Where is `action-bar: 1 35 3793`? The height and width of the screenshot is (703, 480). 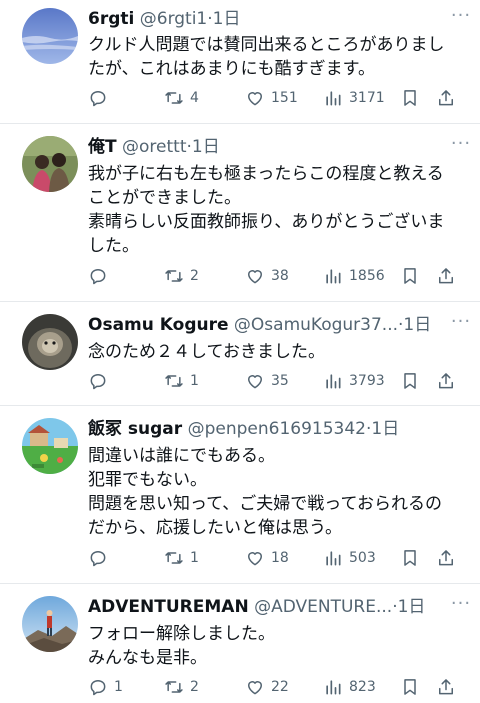
action-bar: 1 35 3793 is located at coordinates (273, 381).